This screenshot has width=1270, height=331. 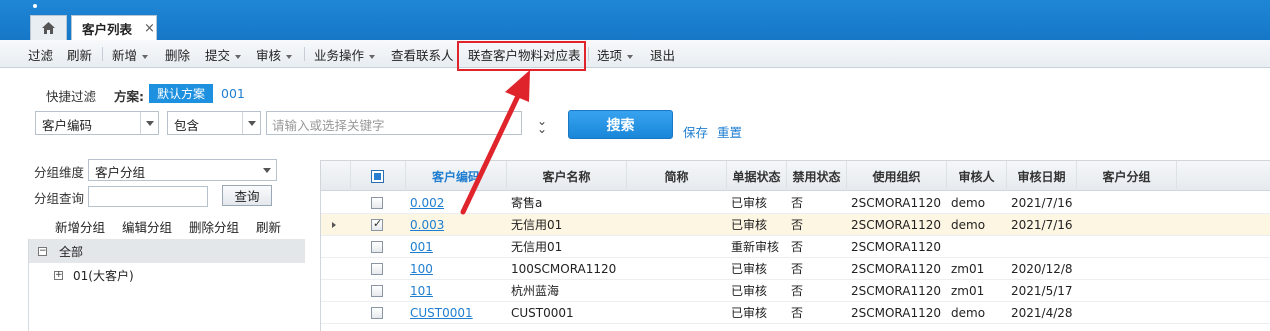 I want to click on header-auditor: 审核人, so click(x=977, y=176).